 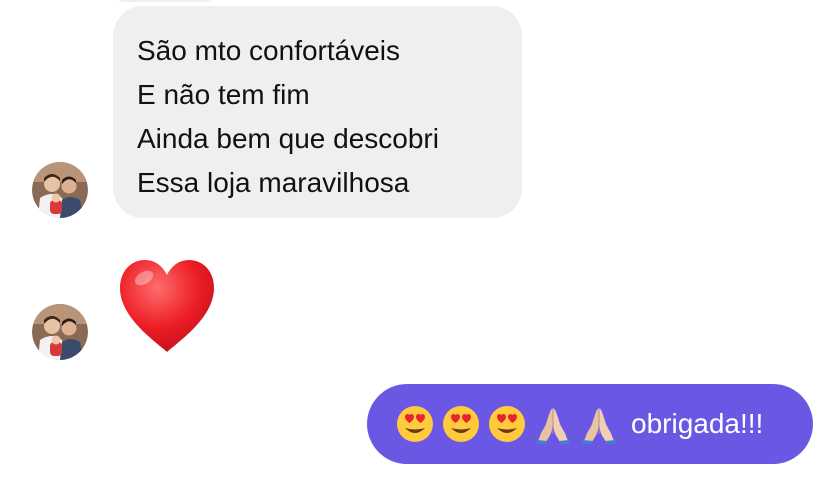 I want to click on message-line: Essa loja maravilhosa, so click(x=273, y=182).